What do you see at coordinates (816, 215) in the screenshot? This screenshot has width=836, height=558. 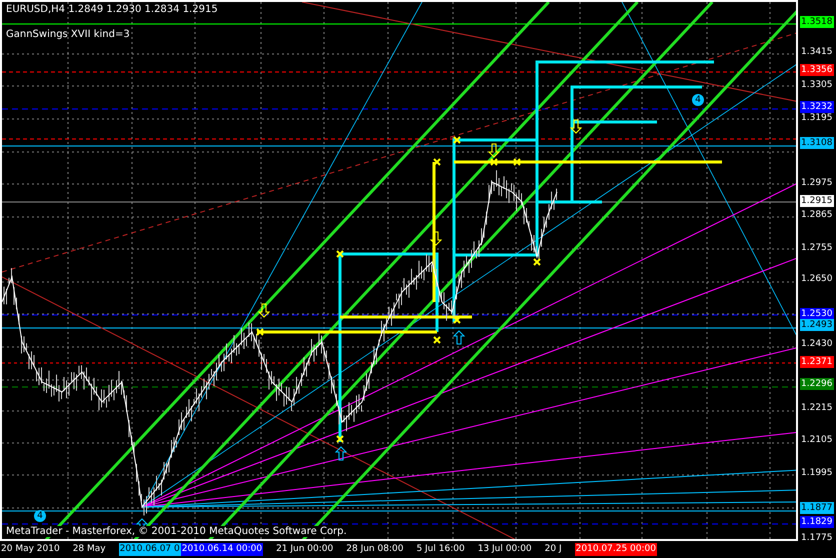 I see `price-tick: 1.2865` at bounding box center [816, 215].